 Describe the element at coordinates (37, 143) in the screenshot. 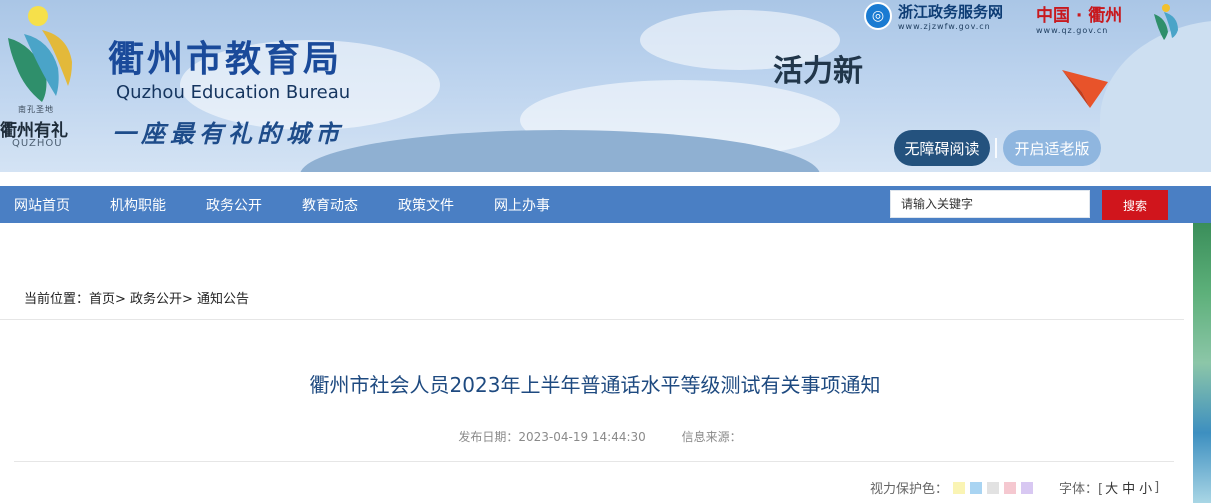

I see `logo-en-text: QUZHOU` at that location.